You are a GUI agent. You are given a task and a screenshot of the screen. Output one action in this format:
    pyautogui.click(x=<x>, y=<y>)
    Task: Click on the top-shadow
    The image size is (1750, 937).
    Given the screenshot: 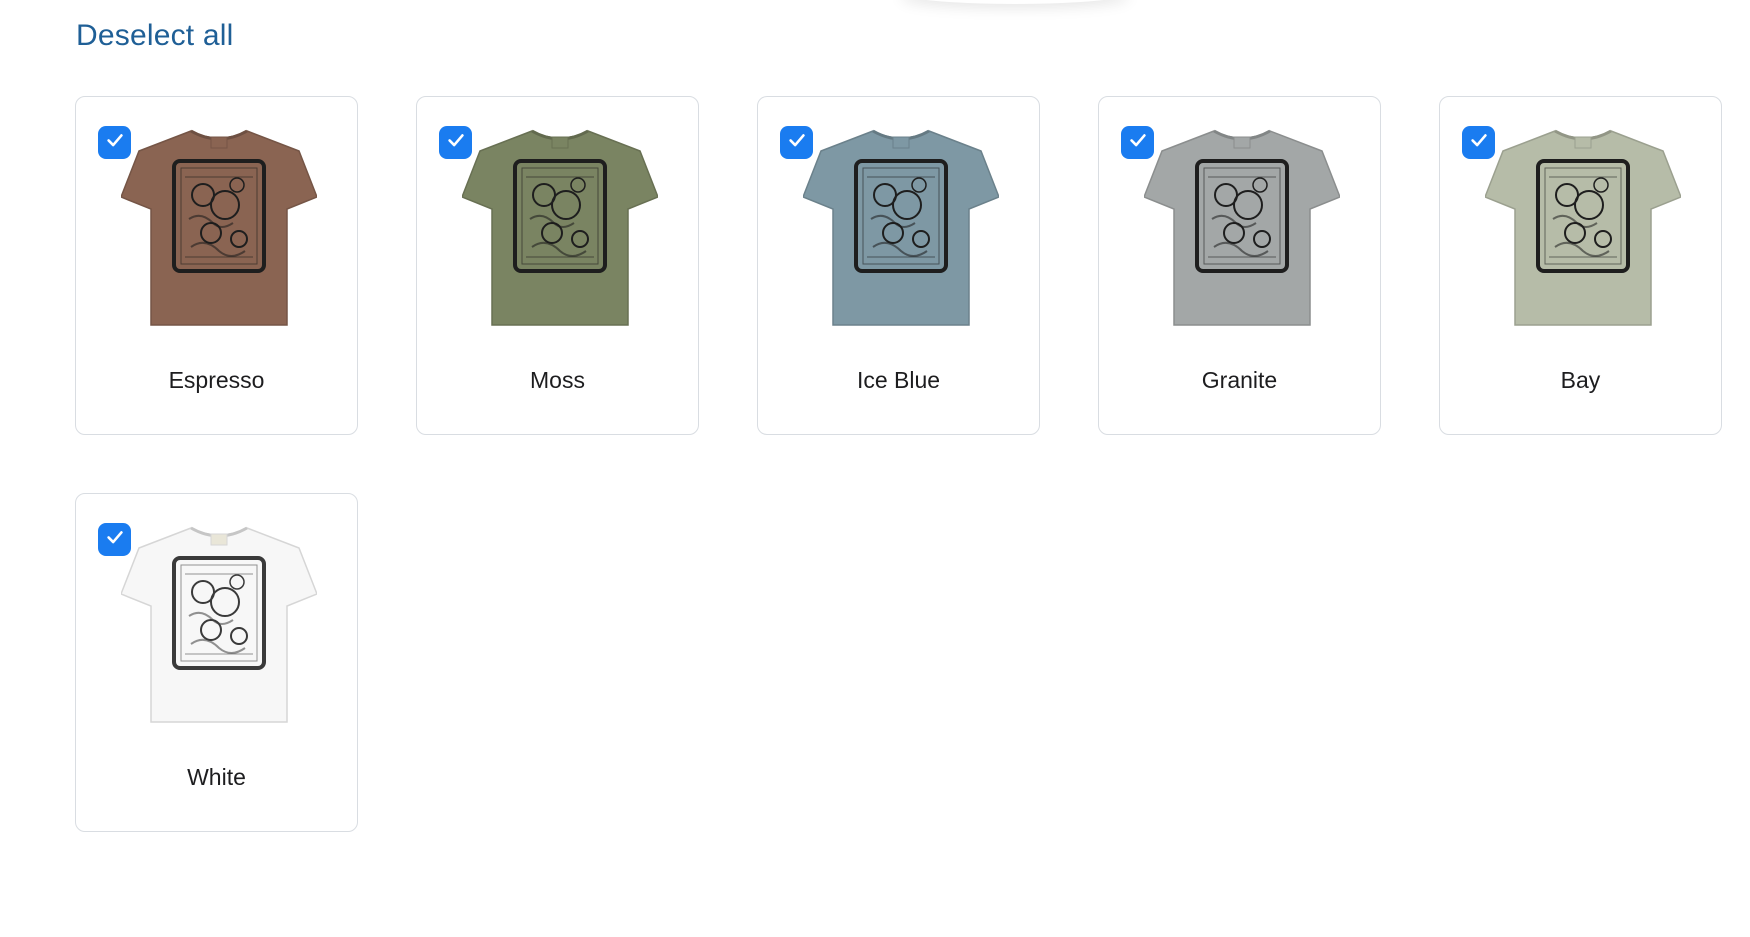 What is the action you would take?
    pyautogui.click(x=1015, y=2)
    